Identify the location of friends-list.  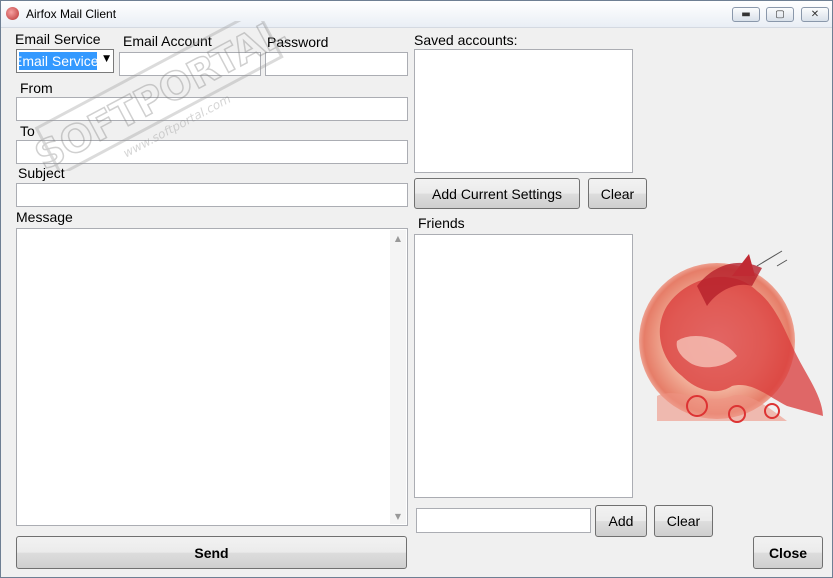
(523, 366).